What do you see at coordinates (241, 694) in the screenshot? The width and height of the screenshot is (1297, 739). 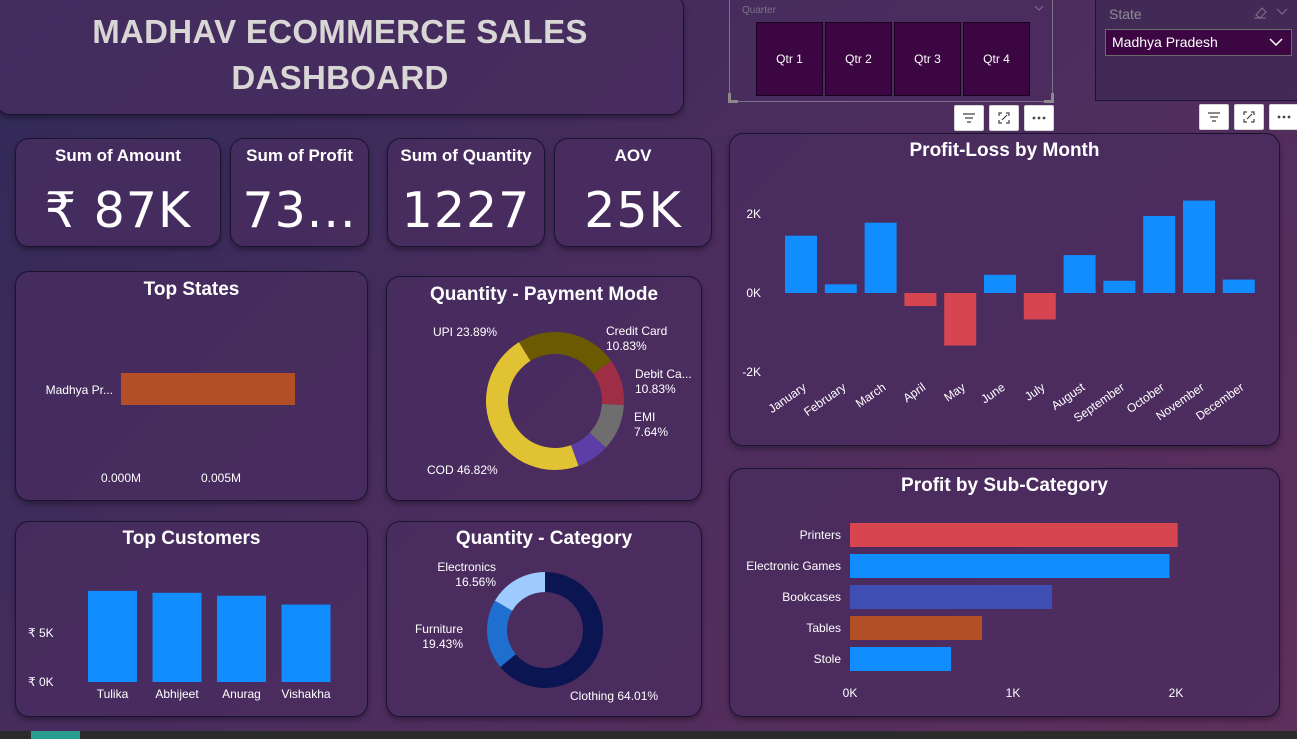 I see `customer-label: Anurag` at bounding box center [241, 694].